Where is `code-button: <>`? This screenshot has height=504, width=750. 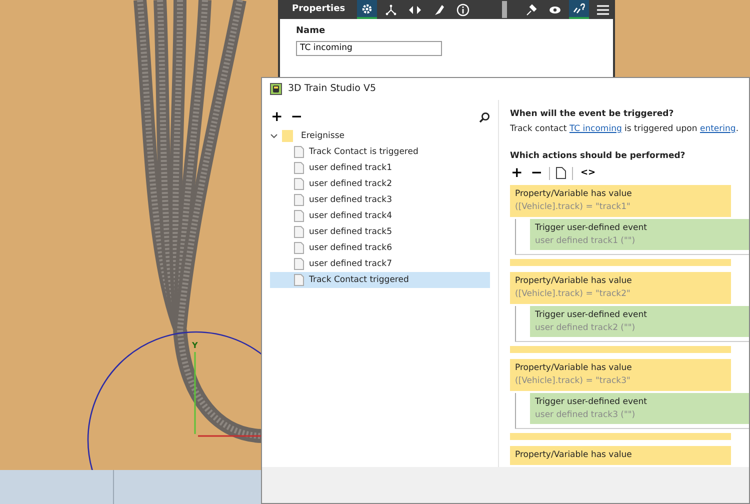
code-button: <> is located at coordinates (588, 173).